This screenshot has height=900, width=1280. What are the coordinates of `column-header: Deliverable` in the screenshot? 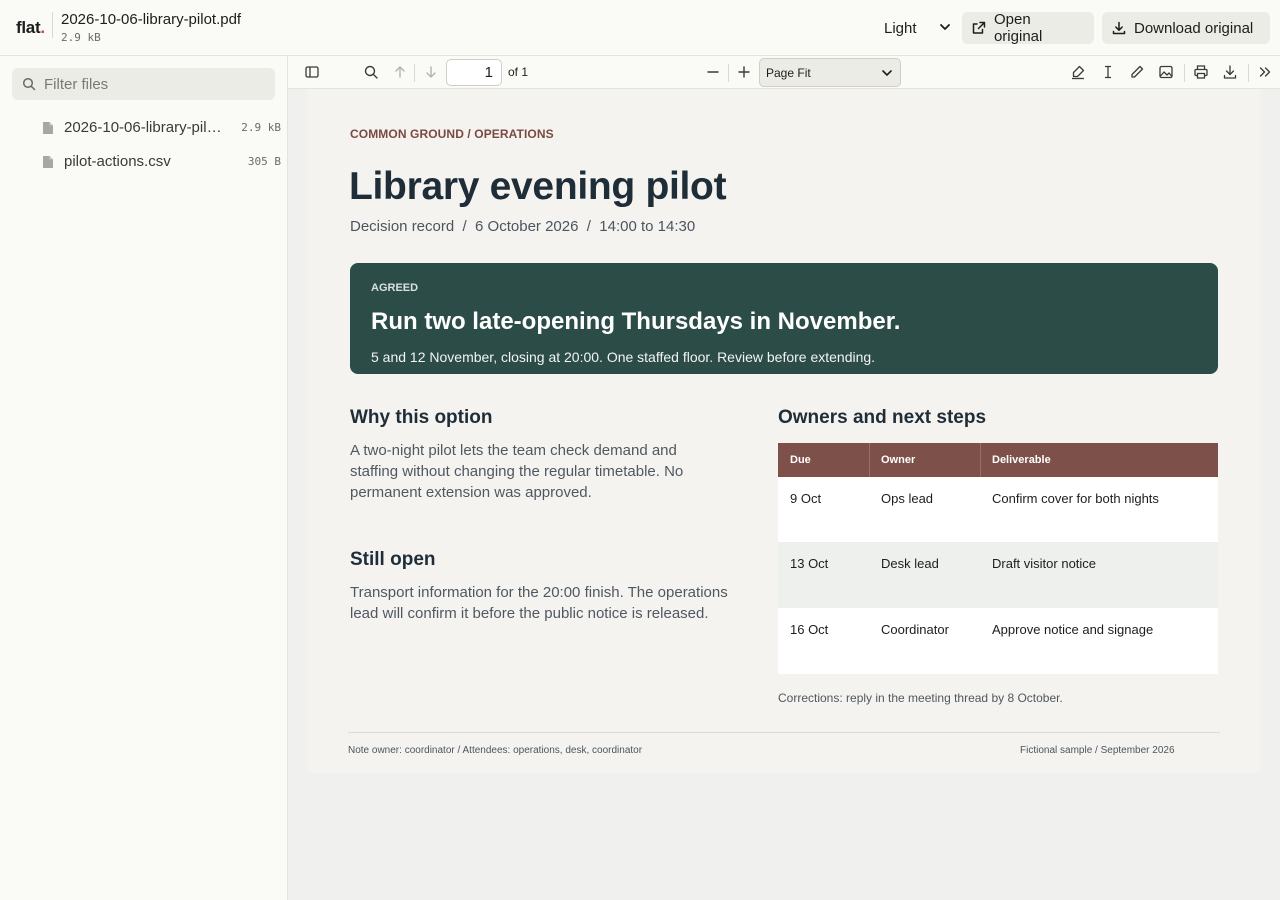 It's located at (1021, 460).